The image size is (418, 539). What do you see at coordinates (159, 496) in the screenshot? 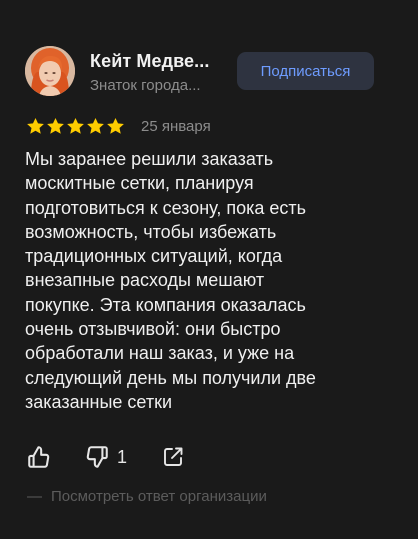
I see `org-reply-label: Посмотреть ответ организации` at bounding box center [159, 496].